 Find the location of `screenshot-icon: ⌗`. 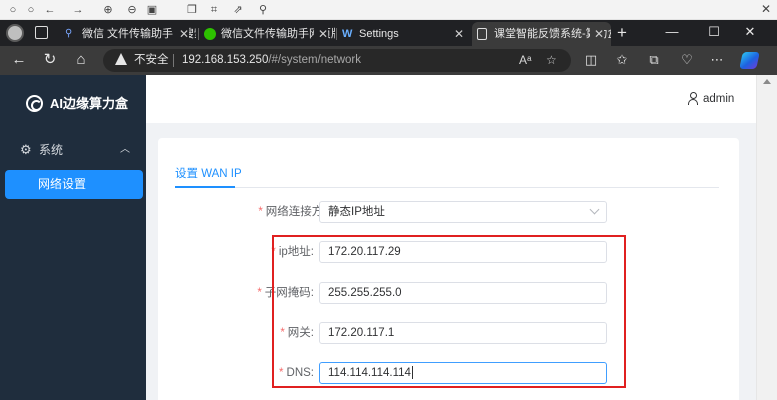

screenshot-icon: ⌗ is located at coordinates (214, 10).